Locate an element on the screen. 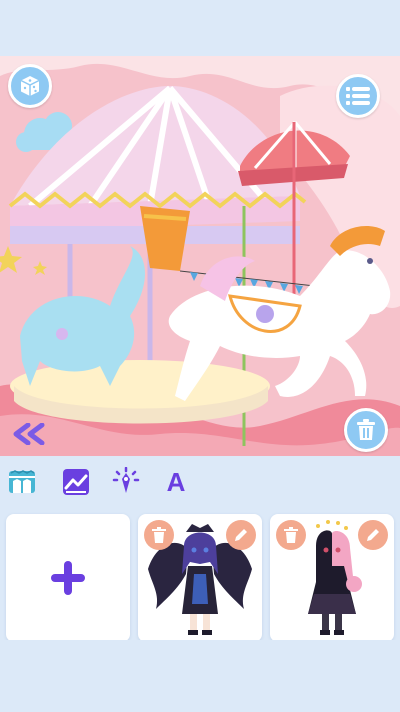  collapse-panel-button is located at coordinates (32, 434).